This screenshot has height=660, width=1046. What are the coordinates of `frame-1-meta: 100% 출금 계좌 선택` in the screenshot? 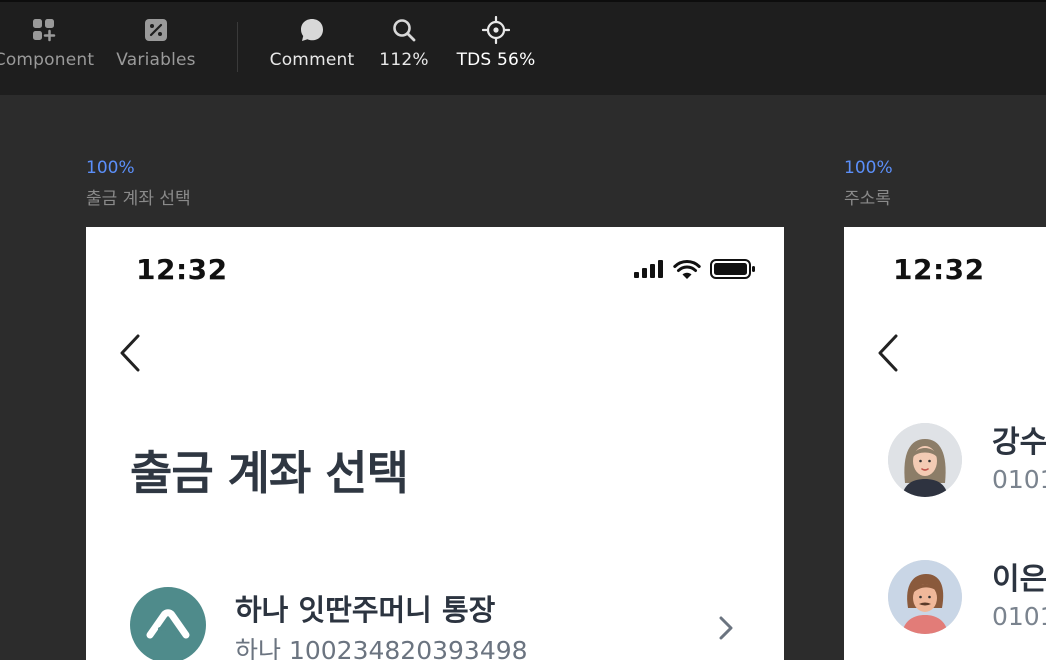 It's located at (138, 183).